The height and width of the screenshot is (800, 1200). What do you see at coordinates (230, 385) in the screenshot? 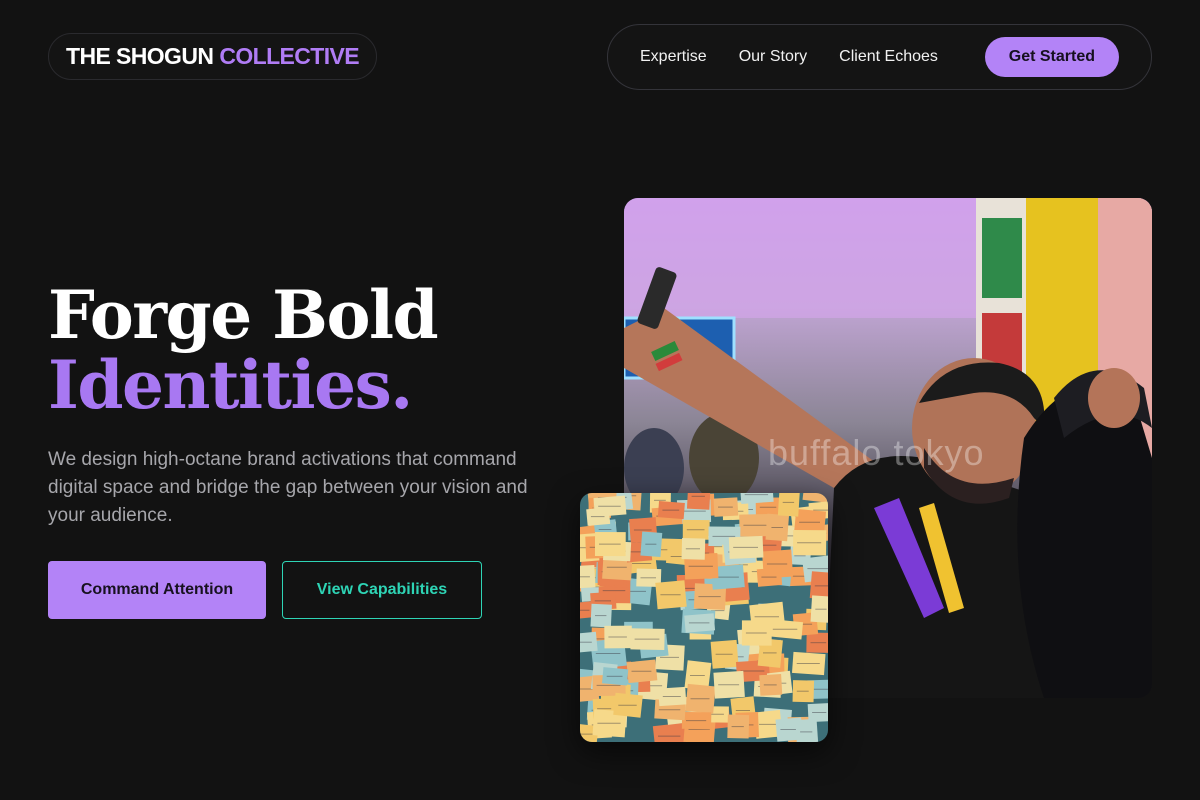
I see `headline-line-2: Identities.` at bounding box center [230, 385].